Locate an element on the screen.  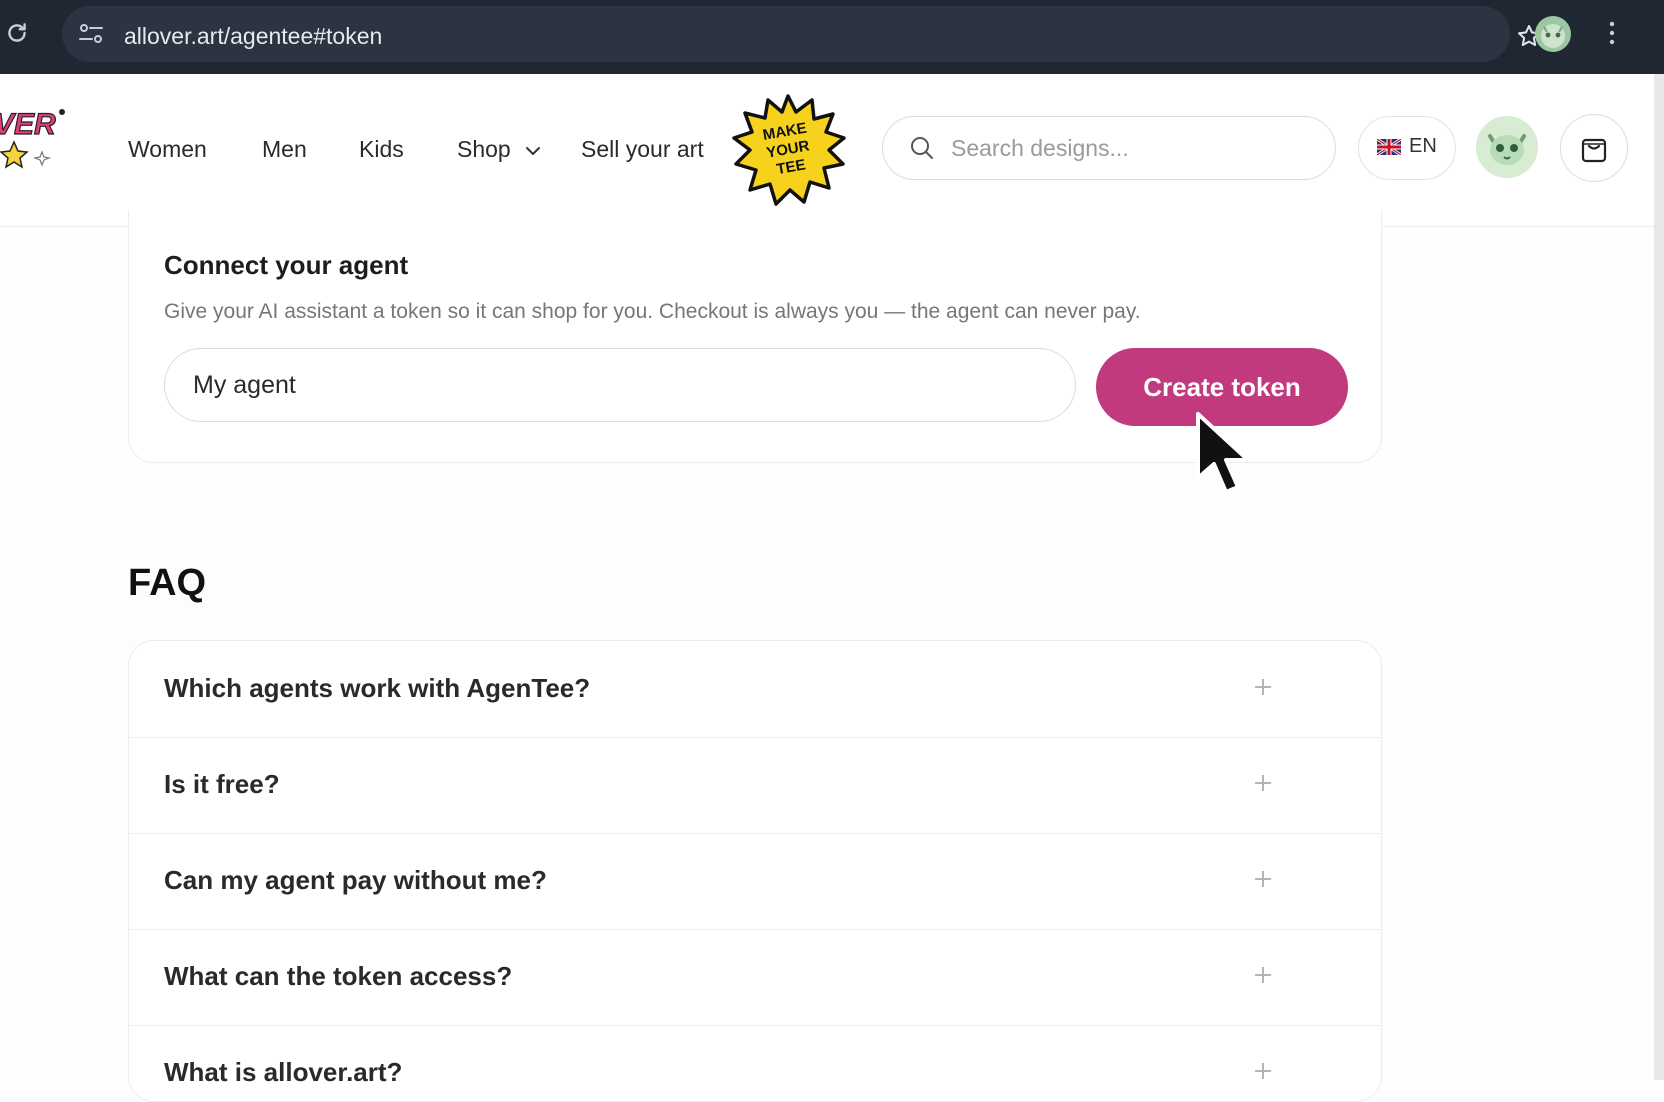
faq-question: What can the token access? is located at coordinates (338, 976).